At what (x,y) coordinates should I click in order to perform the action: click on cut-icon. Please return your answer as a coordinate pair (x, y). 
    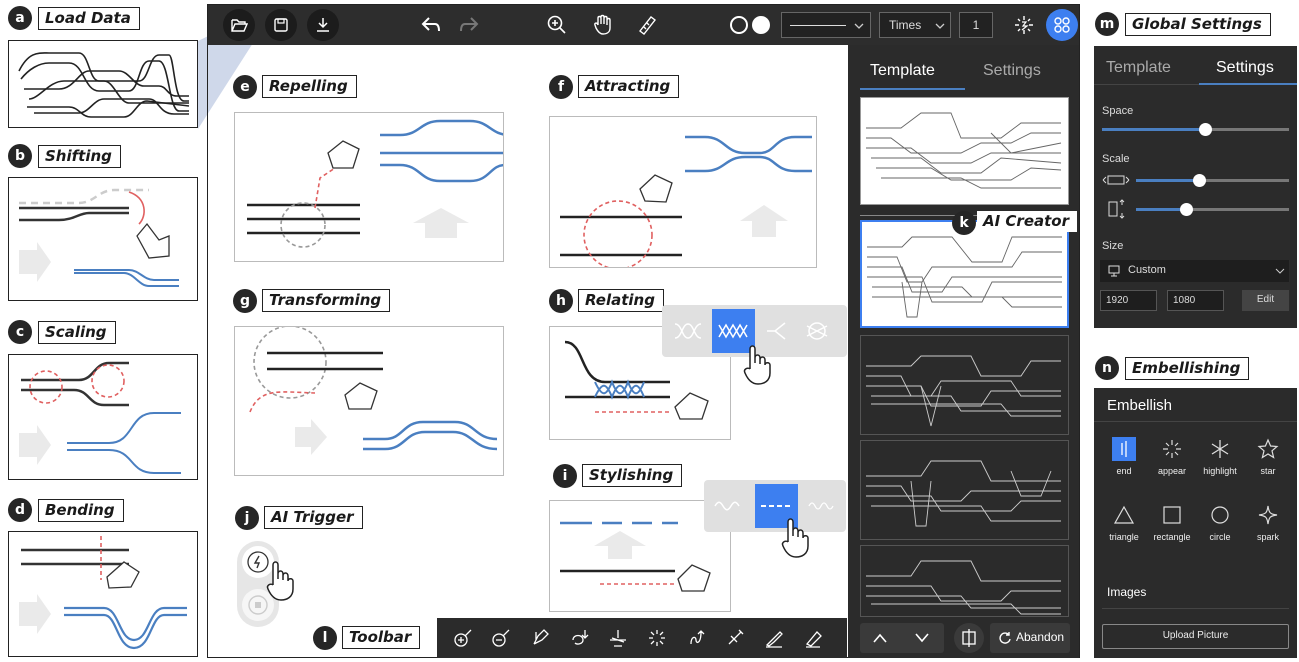
    Looking at the image, I should click on (736, 637).